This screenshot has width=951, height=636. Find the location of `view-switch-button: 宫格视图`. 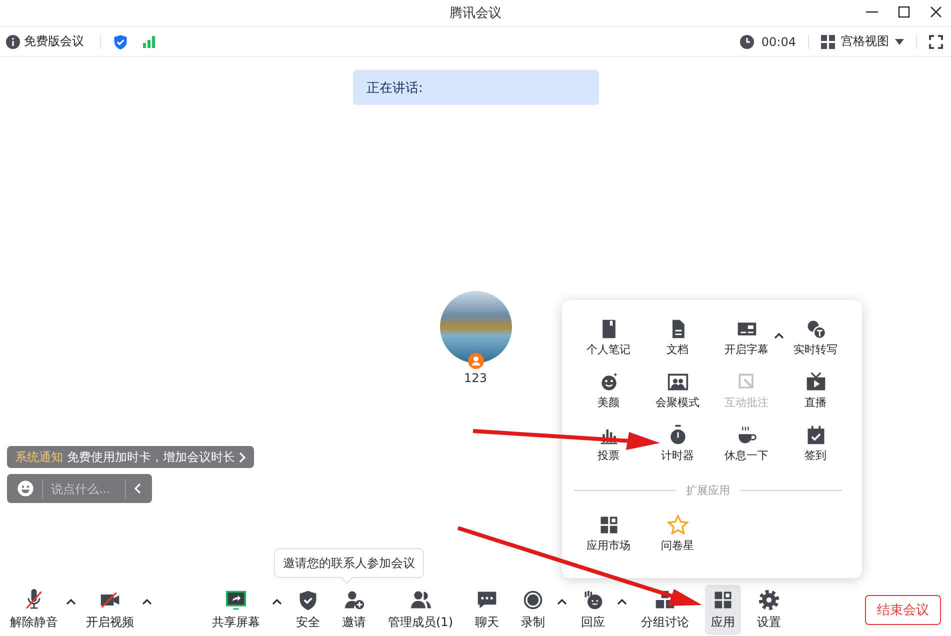

view-switch-button: 宫格视图 is located at coordinates (862, 41).